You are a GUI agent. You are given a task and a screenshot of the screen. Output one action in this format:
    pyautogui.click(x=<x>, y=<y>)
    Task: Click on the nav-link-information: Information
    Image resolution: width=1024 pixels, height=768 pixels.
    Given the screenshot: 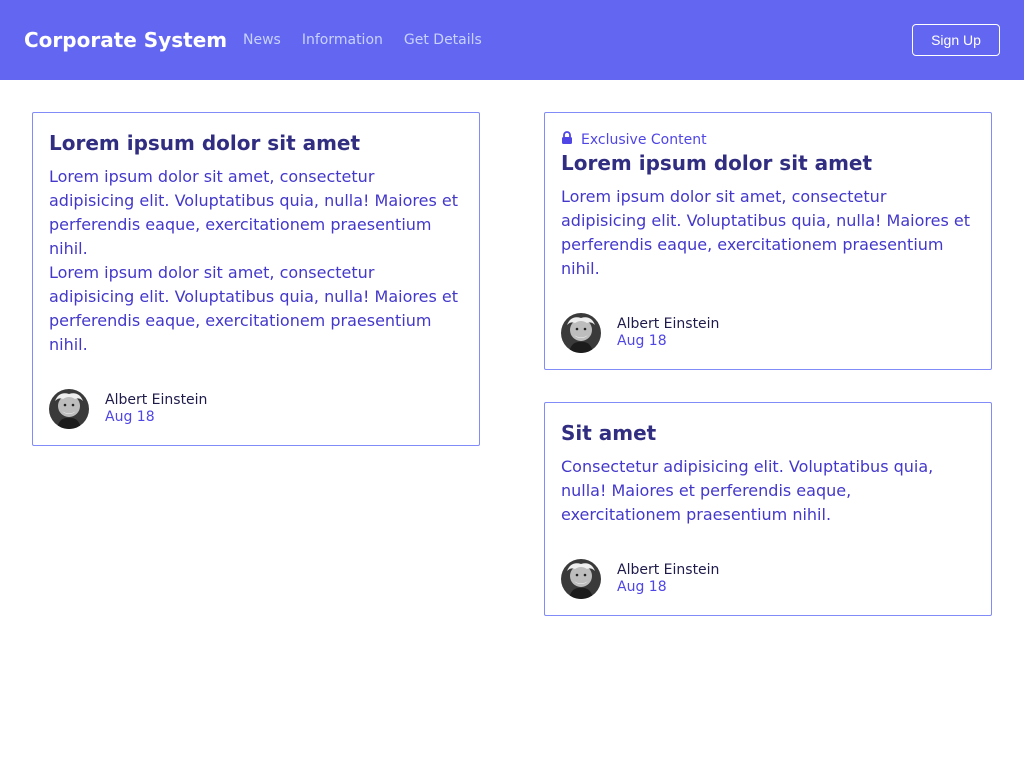 What is the action you would take?
    pyautogui.click(x=342, y=40)
    